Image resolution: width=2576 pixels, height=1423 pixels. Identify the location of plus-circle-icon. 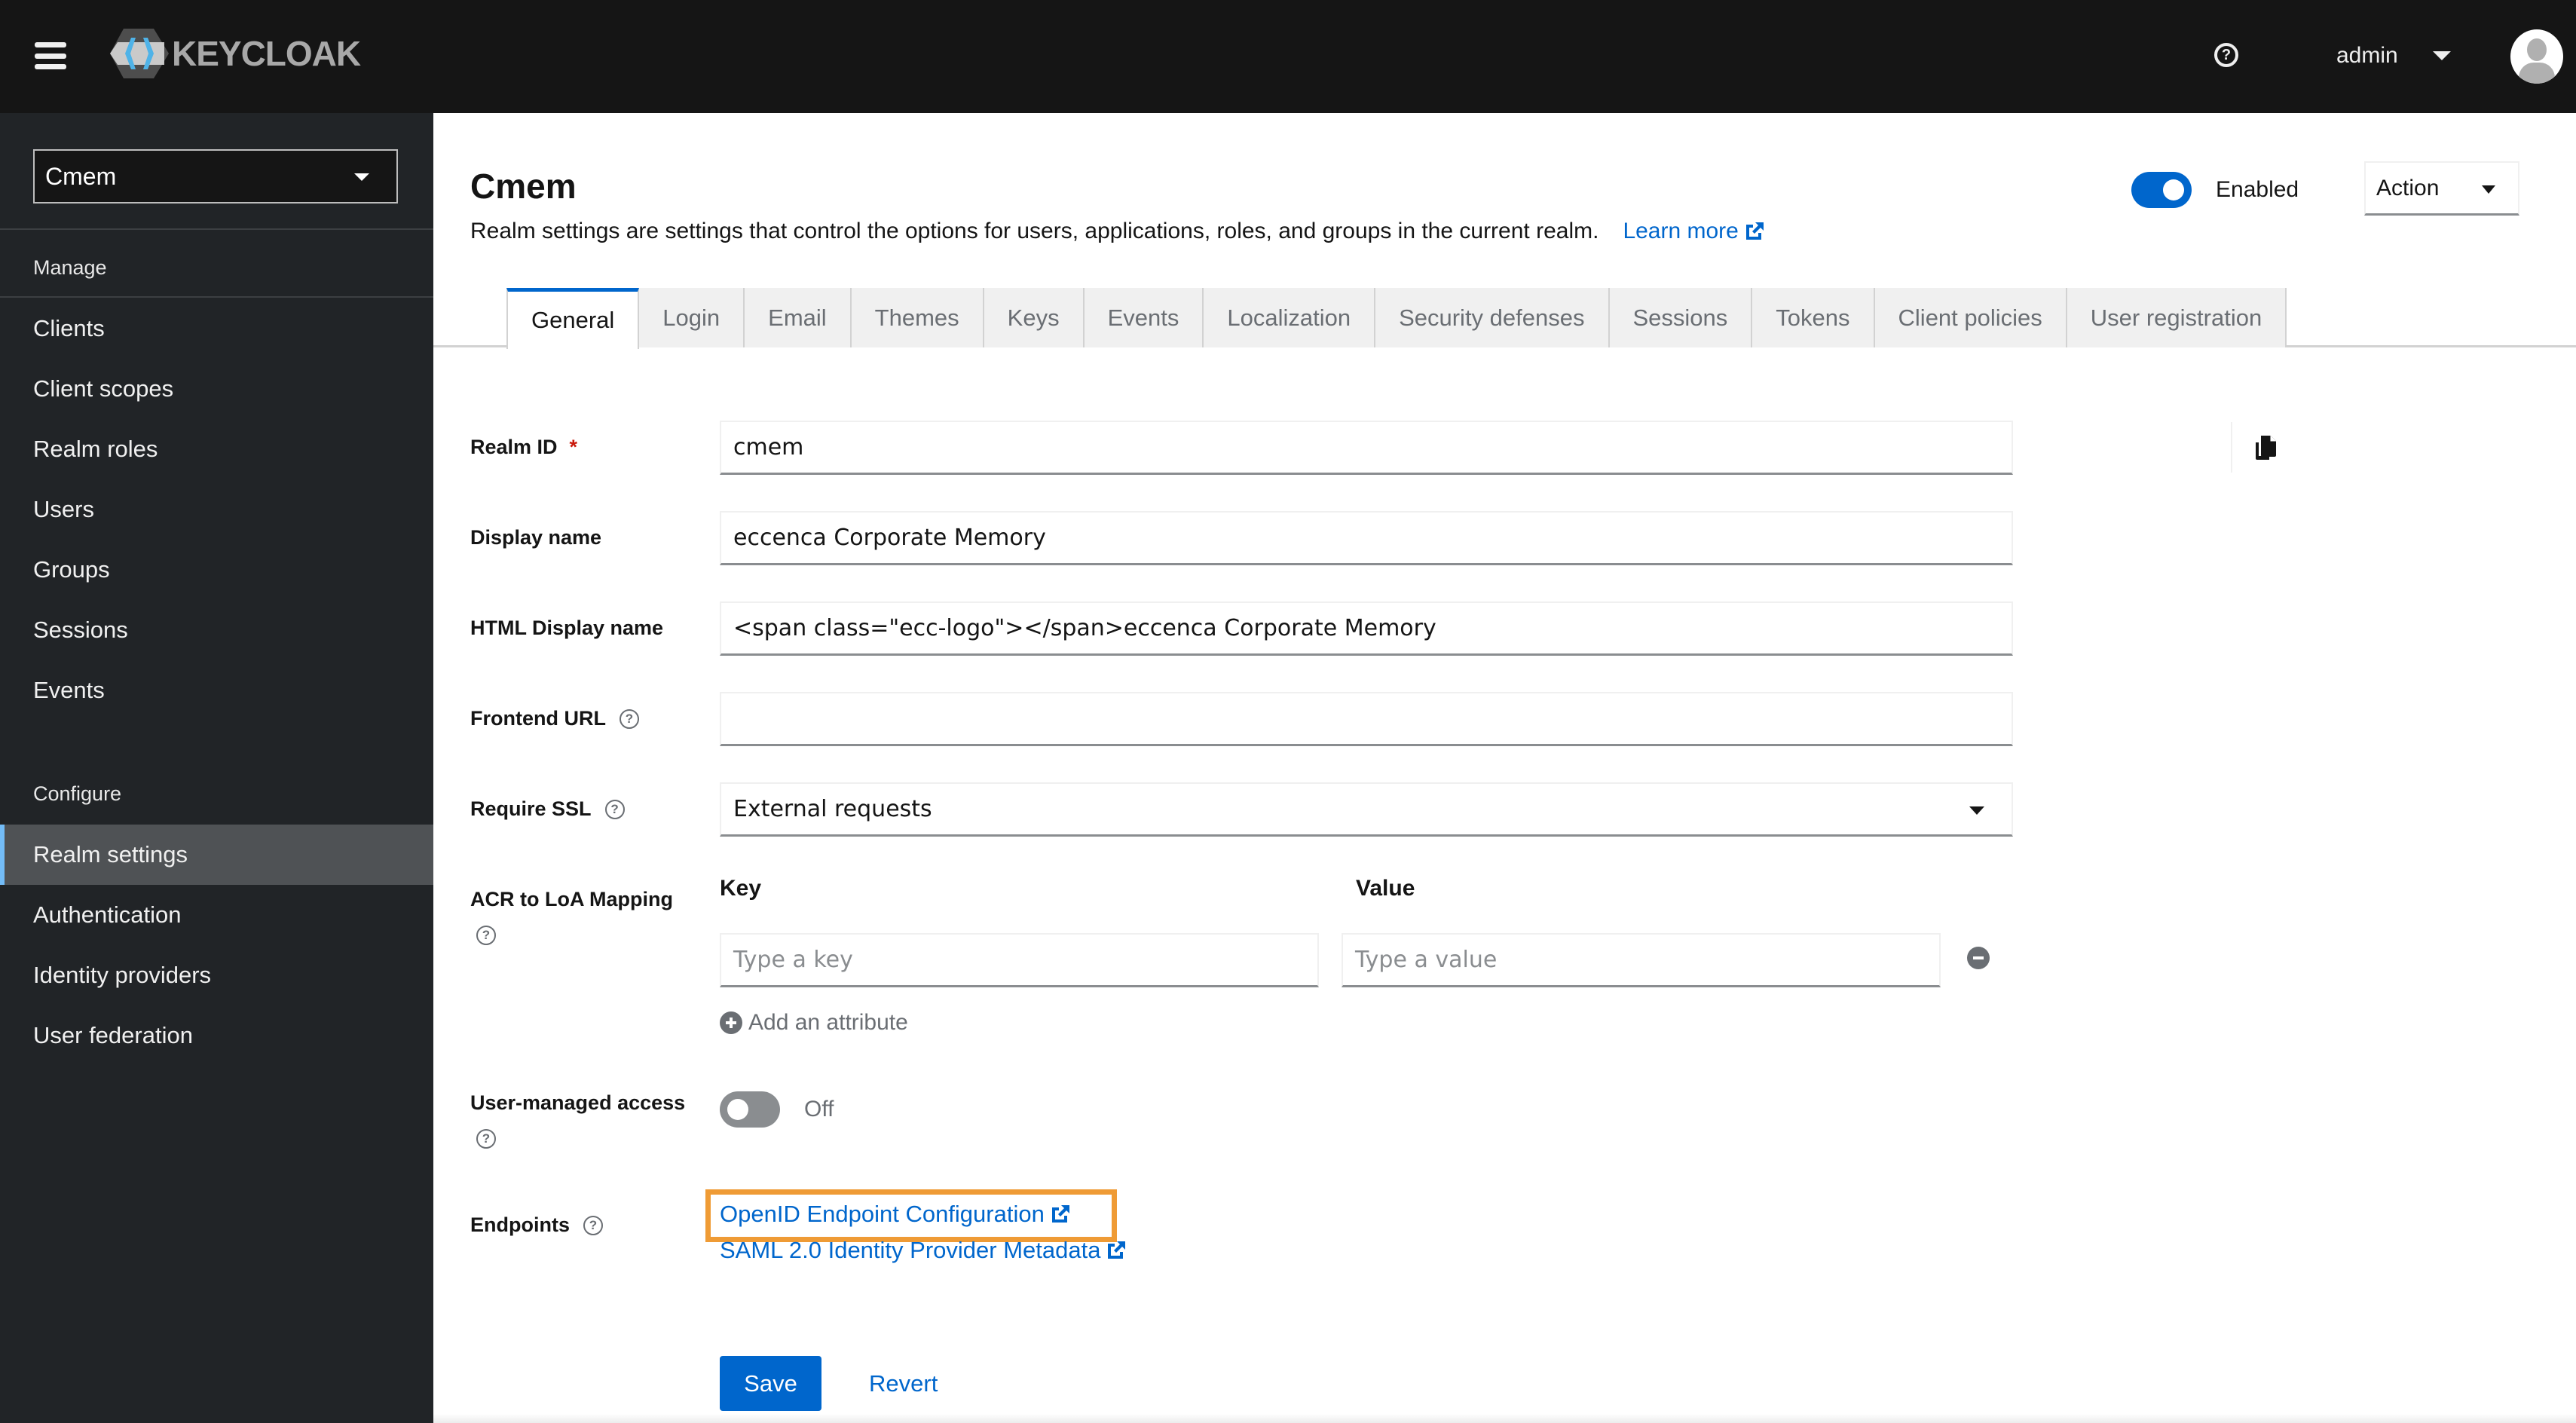
(731, 1022).